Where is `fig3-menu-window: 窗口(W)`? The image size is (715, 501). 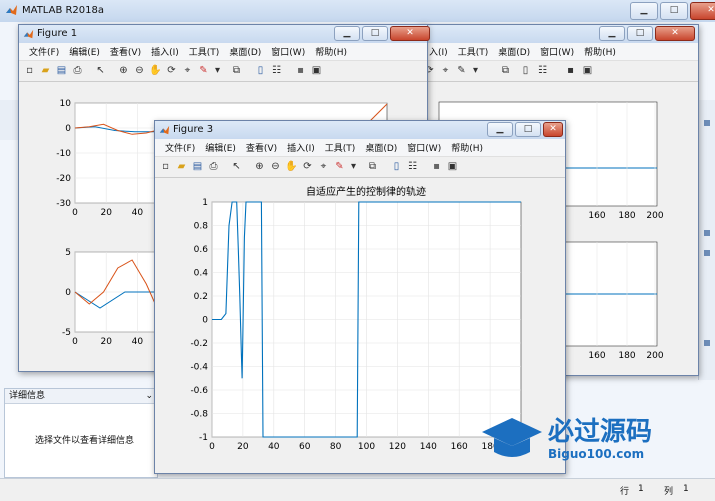
fig3-menu-window: 窗口(W) is located at coordinates (425, 147).